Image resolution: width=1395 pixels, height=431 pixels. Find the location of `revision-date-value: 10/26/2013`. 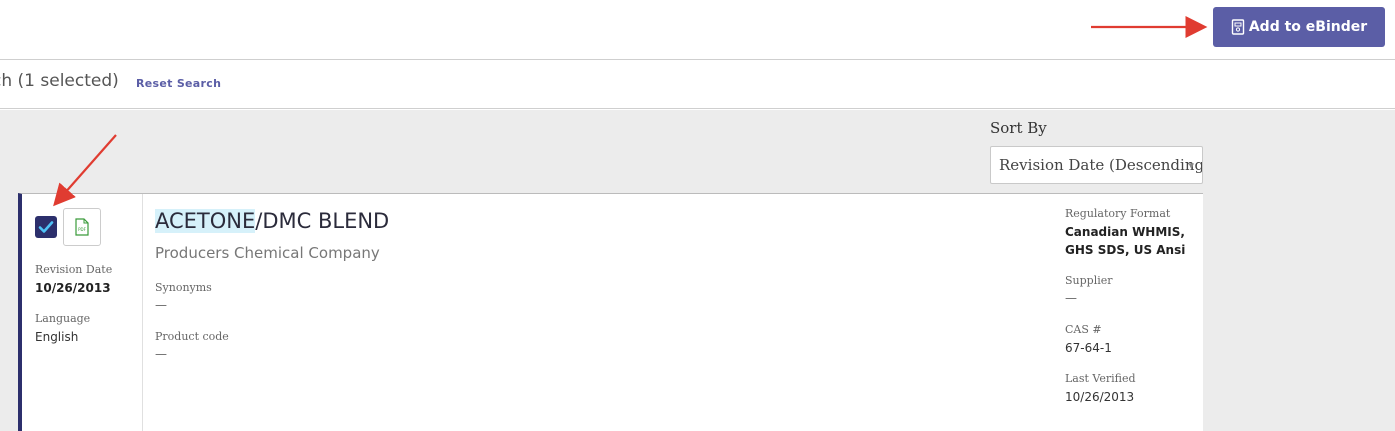

revision-date-value: 10/26/2013 is located at coordinates (73, 288).